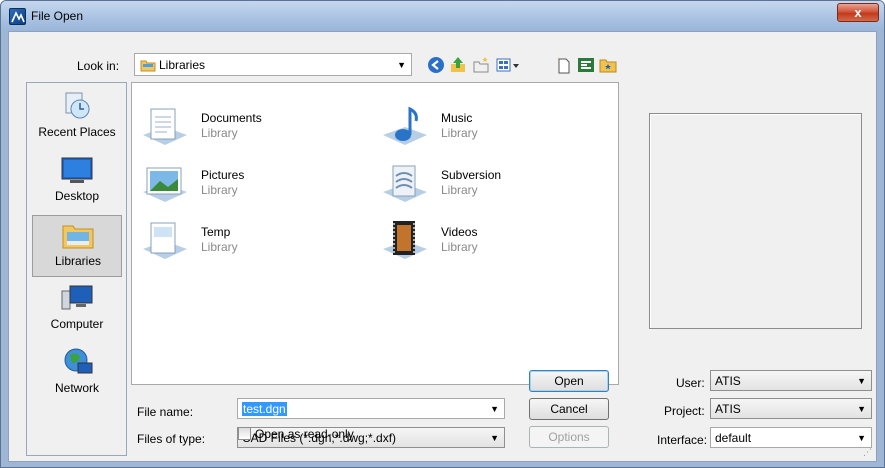 The image size is (885, 468). Describe the element at coordinates (490, 242) in the screenshot. I see `list-item-videos: Videos Library` at that location.